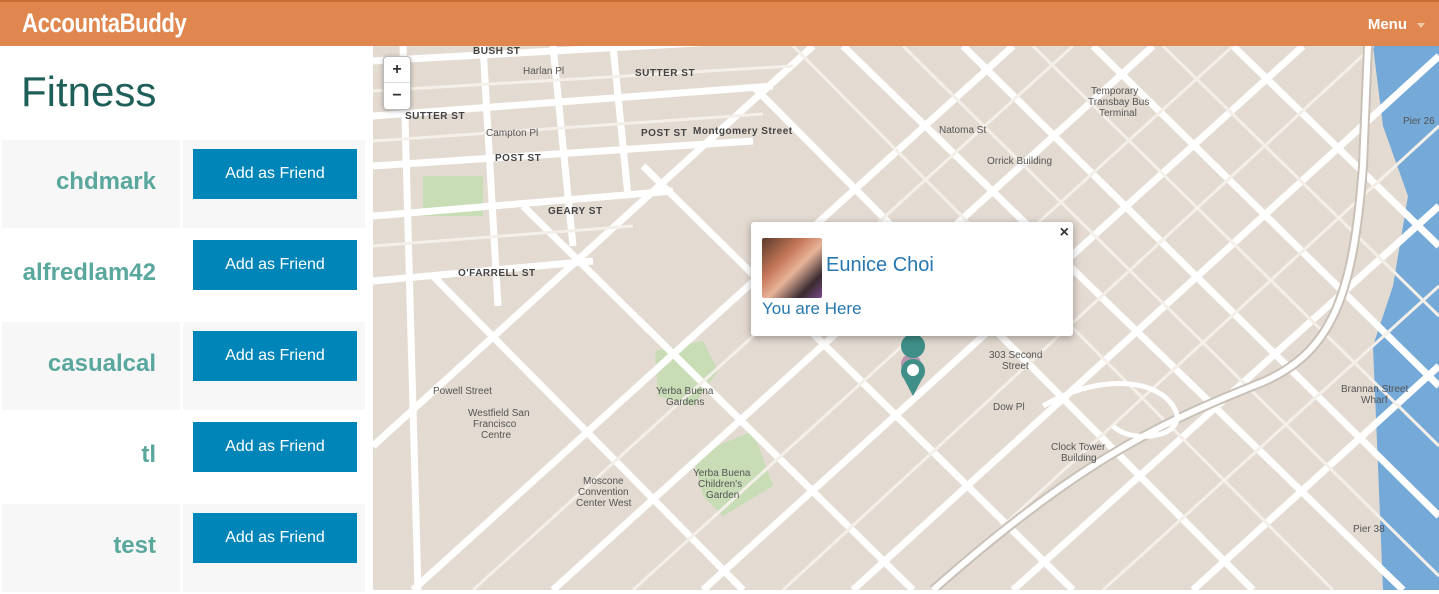  Describe the element at coordinates (89, 272) in the screenshot. I see `username: alfredlam42` at that location.